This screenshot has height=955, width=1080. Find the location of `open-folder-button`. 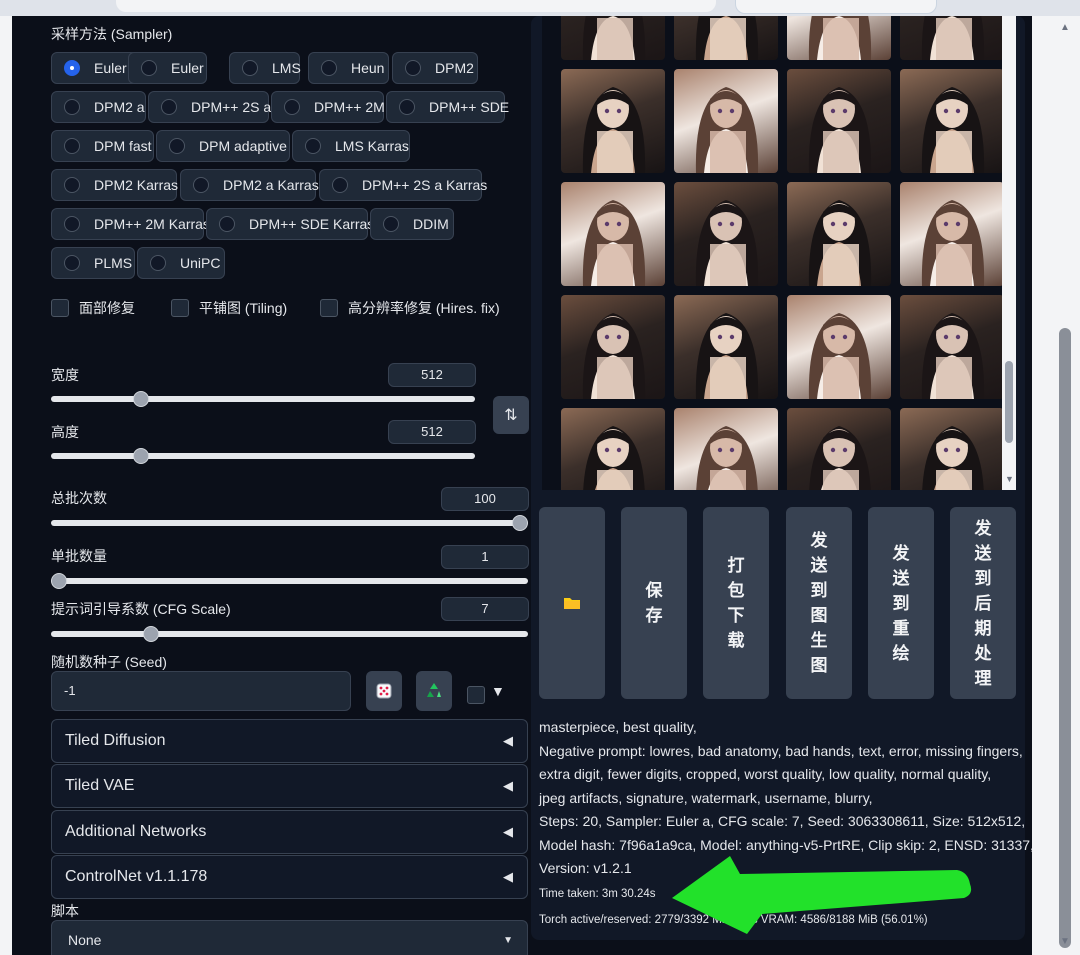

open-folder-button is located at coordinates (572, 603).